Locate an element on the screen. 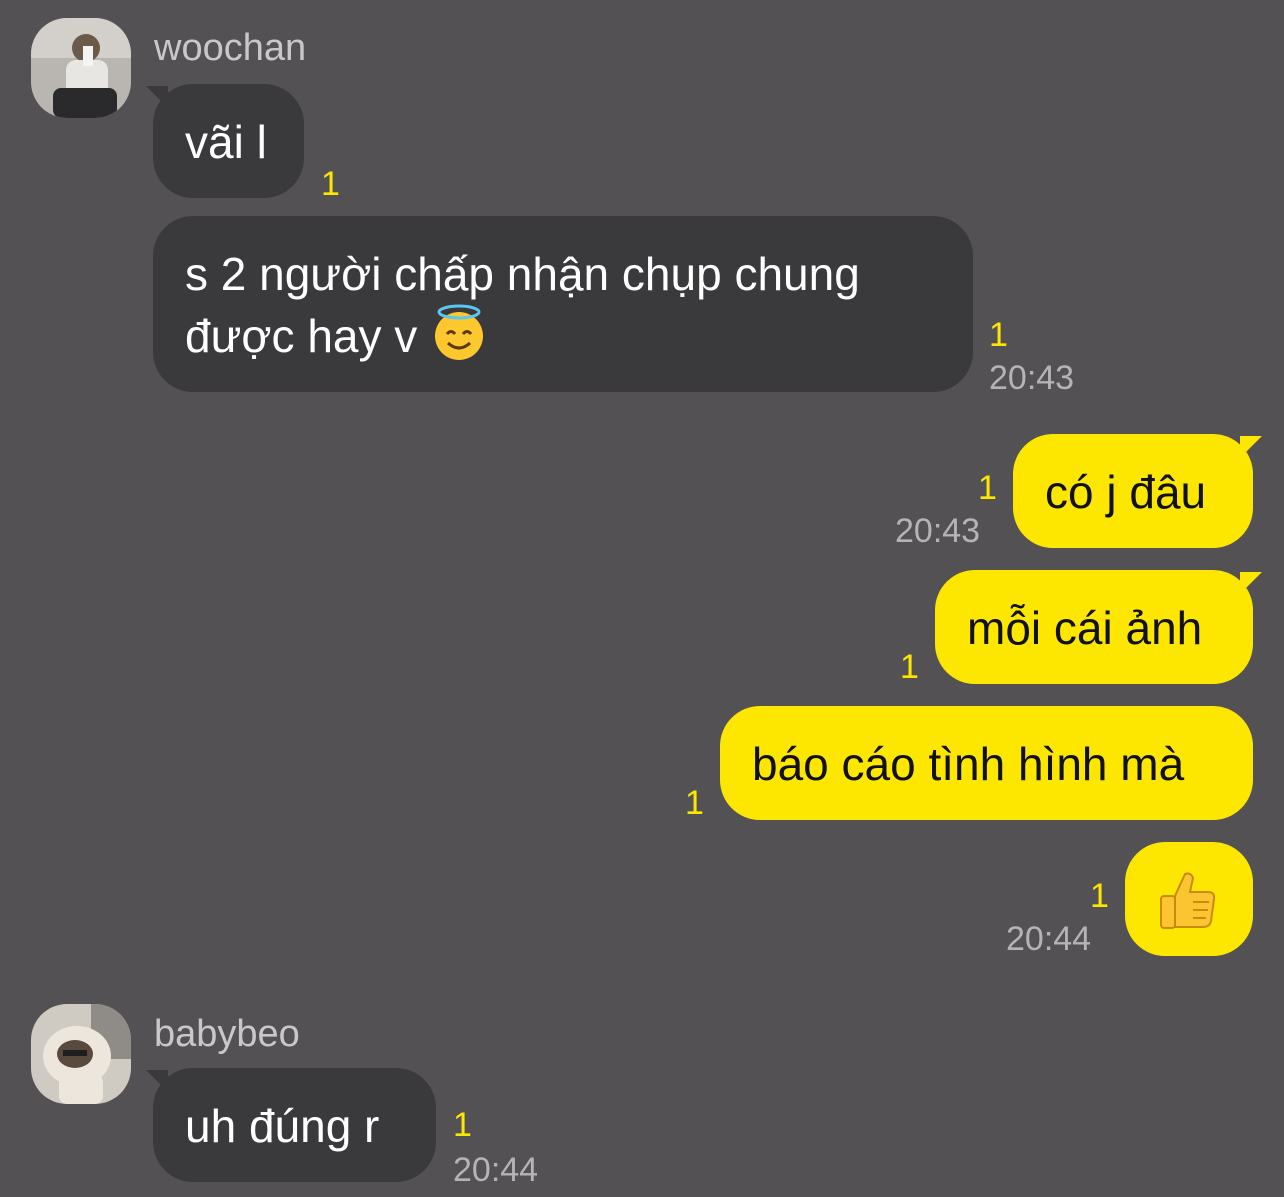  outgoing-message: báo cáo tình hình mà is located at coordinates (986, 763).